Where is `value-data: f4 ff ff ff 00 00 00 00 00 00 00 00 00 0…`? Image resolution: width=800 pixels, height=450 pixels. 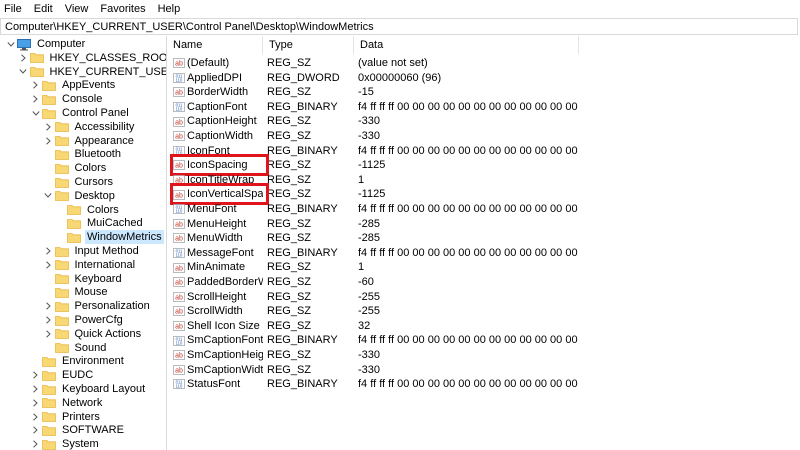 value-data: f4 ff ff ff 00 00 00 00 00 00 00 00 00 0… is located at coordinates (468, 209).